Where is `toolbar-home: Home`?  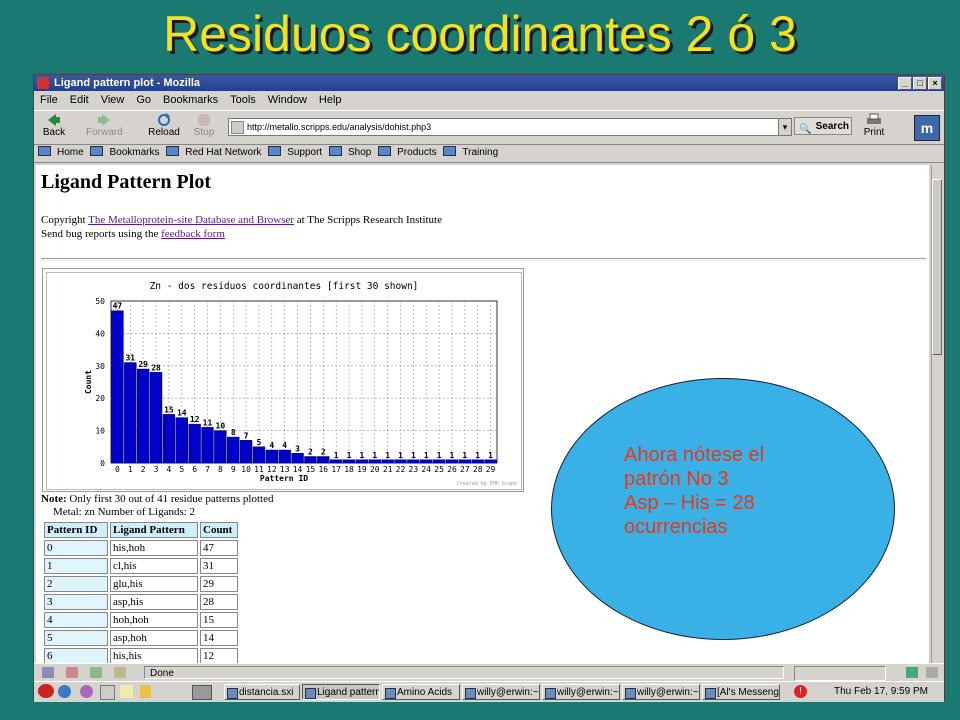
toolbar-home: Home is located at coordinates (61, 153).